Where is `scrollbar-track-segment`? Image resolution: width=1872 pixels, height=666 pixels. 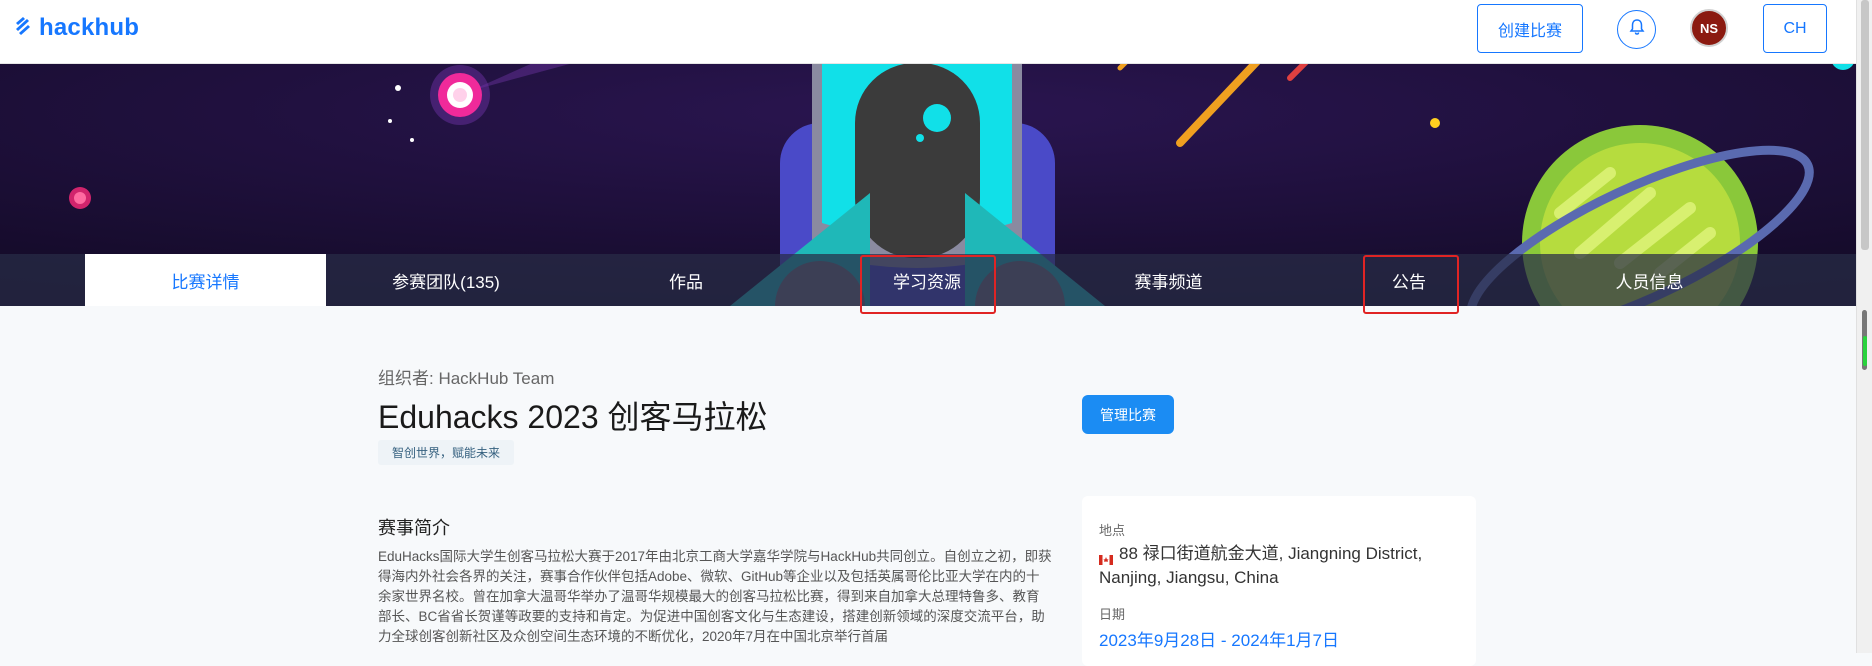
scrollbar-track-segment is located at coordinates (1865, 125).